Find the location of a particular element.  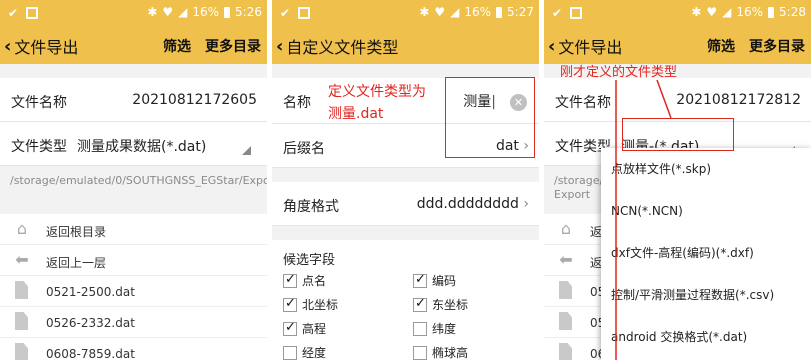

file-name: 0526-2332.dat is located at coordinates (90, 323).